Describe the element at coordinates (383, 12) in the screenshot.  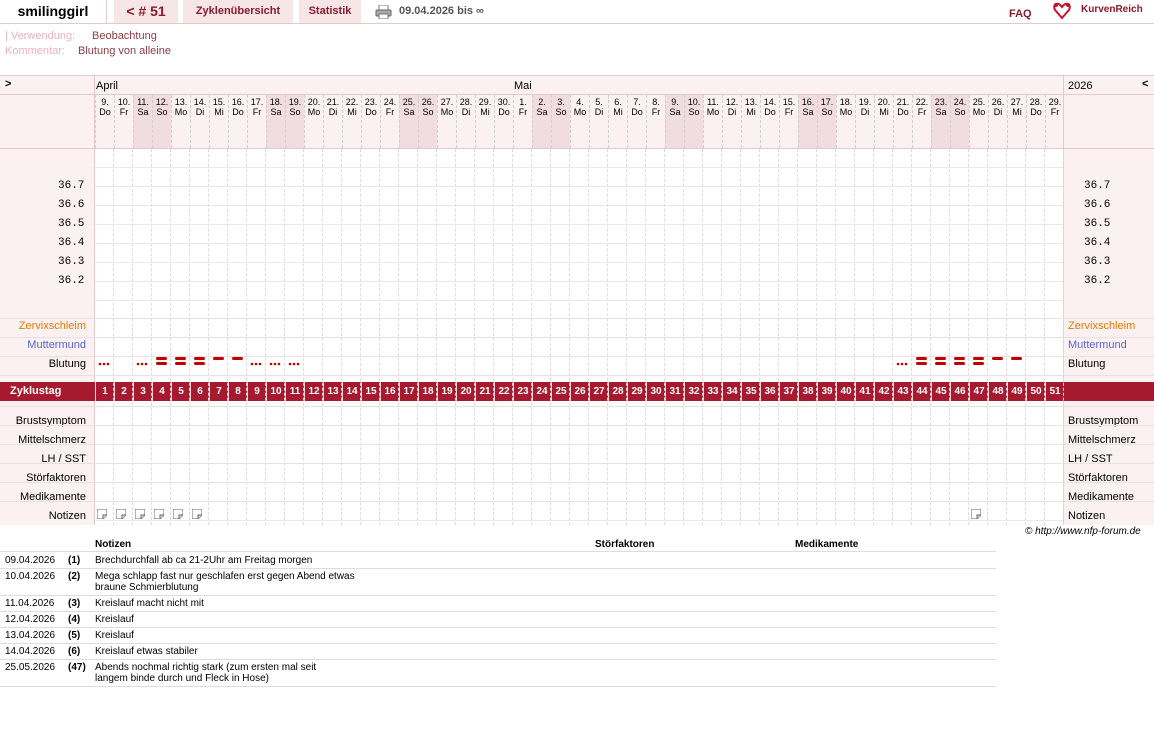
I see `printer-icon` at that location.